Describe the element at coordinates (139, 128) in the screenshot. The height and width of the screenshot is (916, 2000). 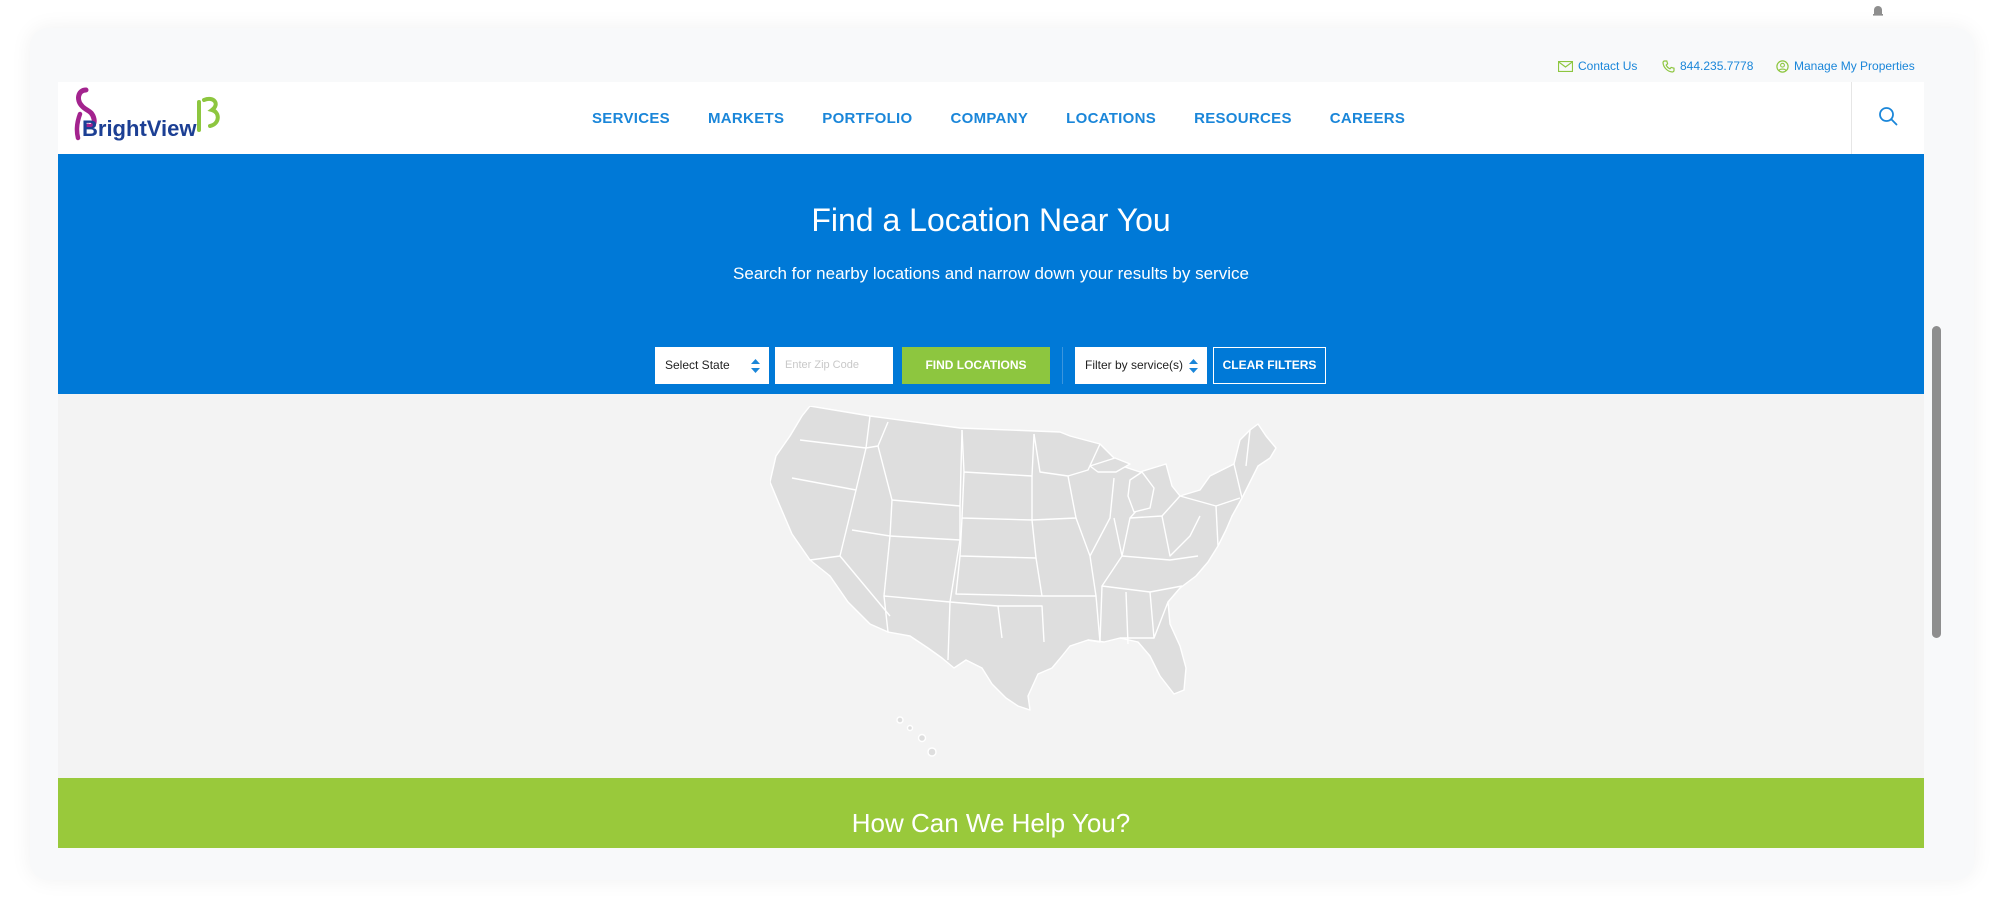
I see `logo-wordmark: BrightView` at that location.